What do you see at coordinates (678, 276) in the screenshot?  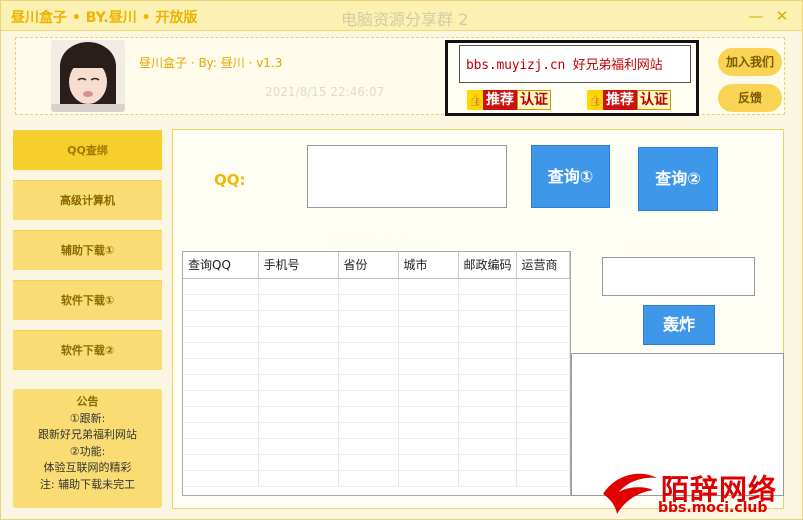 I see `bomb-target-input` at bounding box center [678, 276].